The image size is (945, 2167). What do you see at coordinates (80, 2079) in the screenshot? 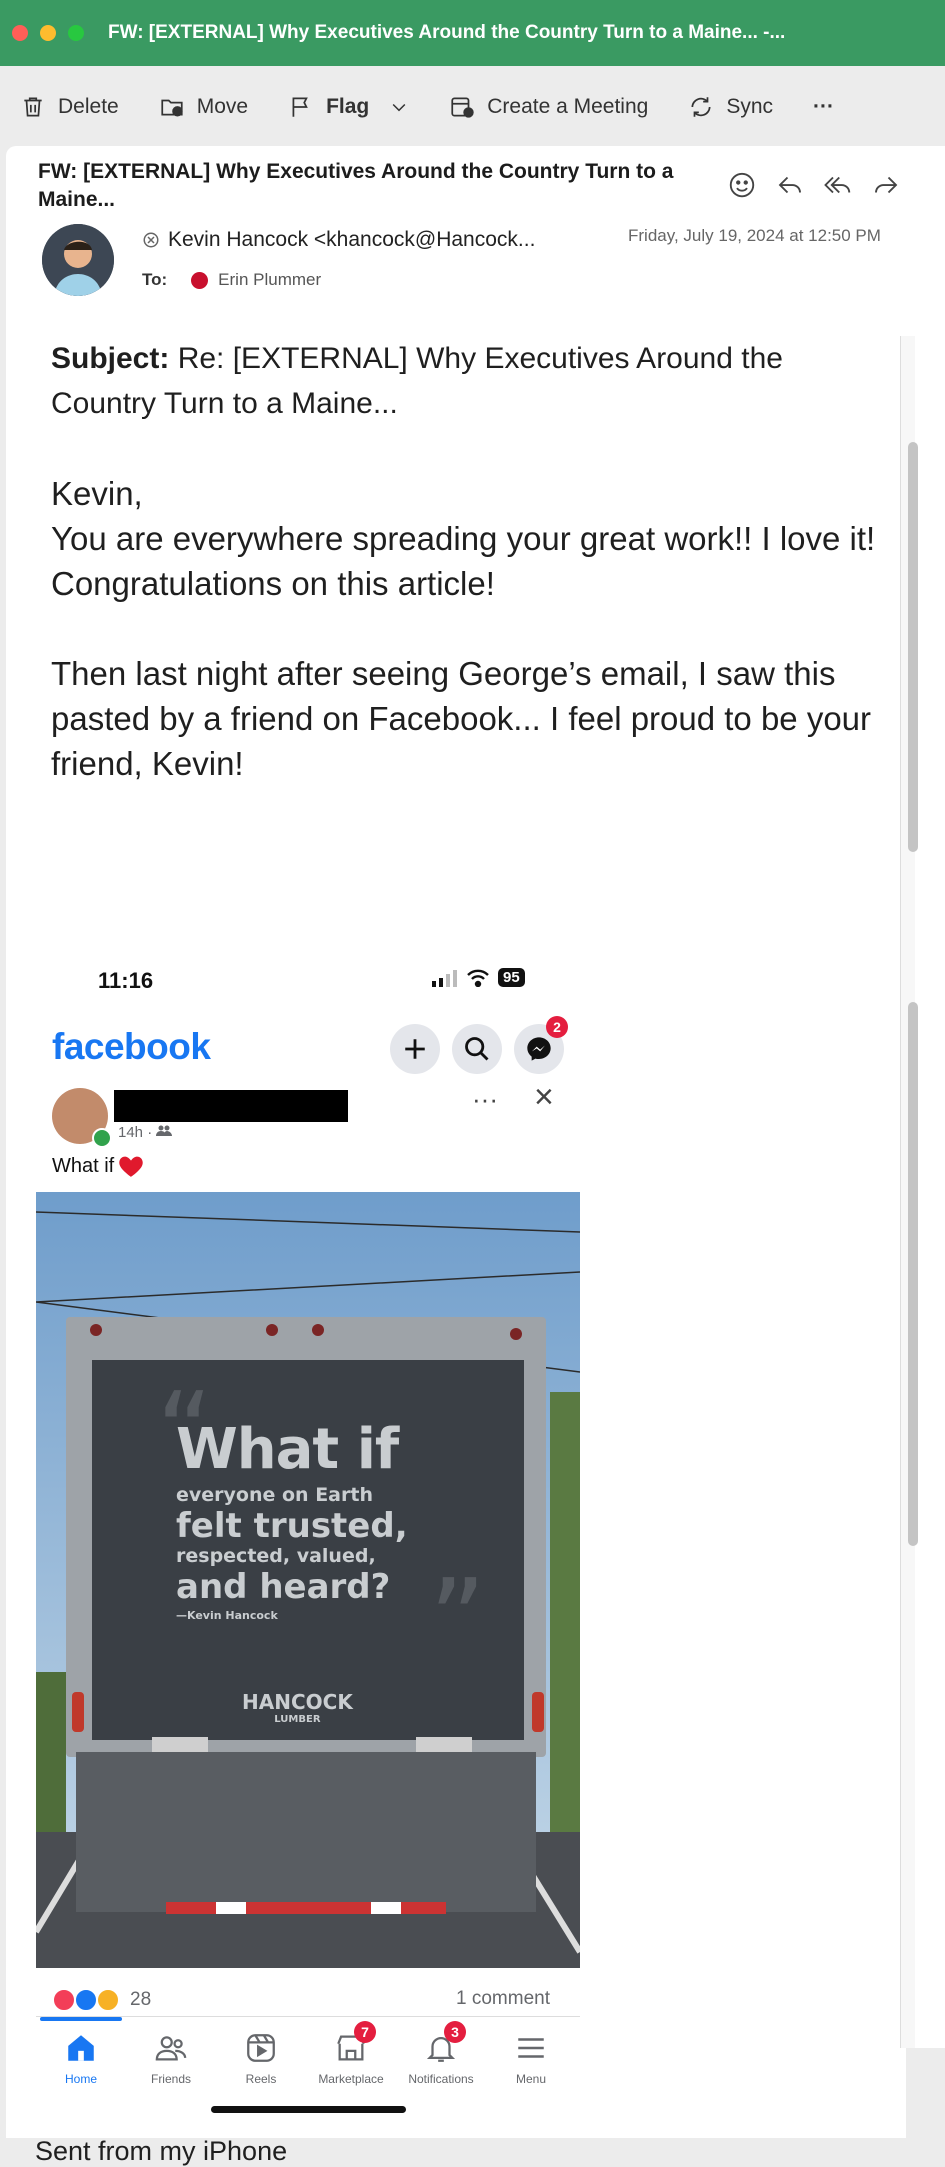
I see `nav-home-label: Home` at bounding box center [80, 2079].